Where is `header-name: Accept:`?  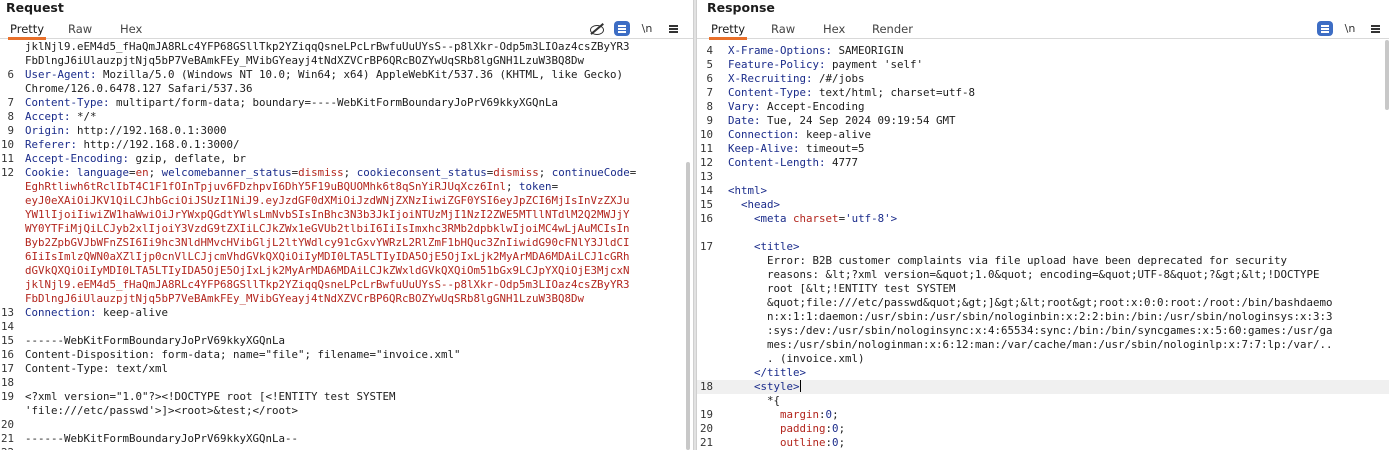
header-name: Accept: is located at coordinates (48, 116).